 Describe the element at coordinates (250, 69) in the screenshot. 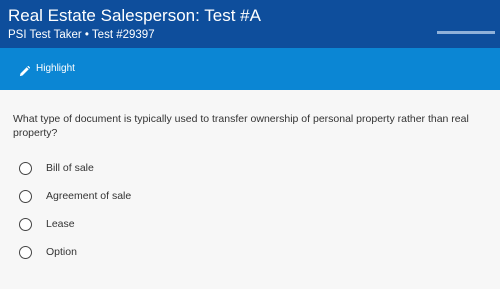

I see `toolbar: Highlight` at that location.